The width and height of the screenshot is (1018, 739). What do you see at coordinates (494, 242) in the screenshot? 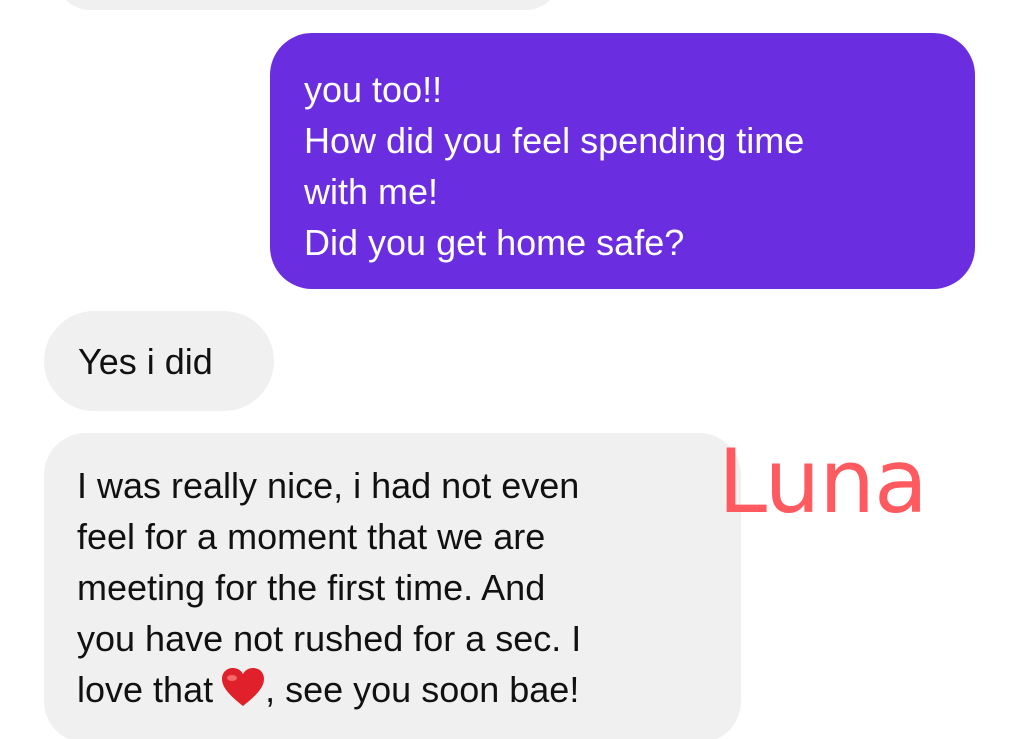
I see `message-line: Did you get home safe?` at bounding box center [494, 242].